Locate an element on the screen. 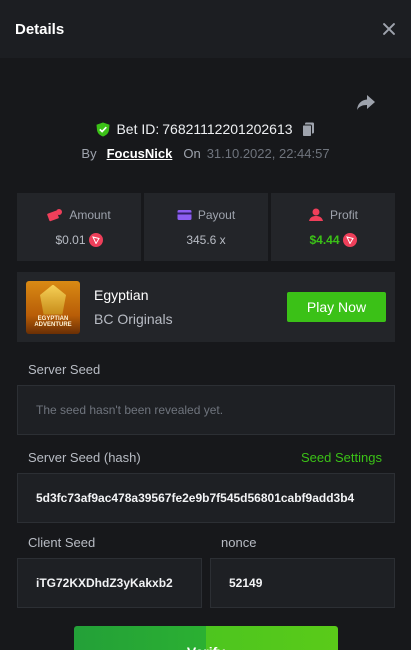 Image resolution: width=411 pixels, height=650 pixels. stat-amount: Amount $0.01 is located at coordinates (79, 227).